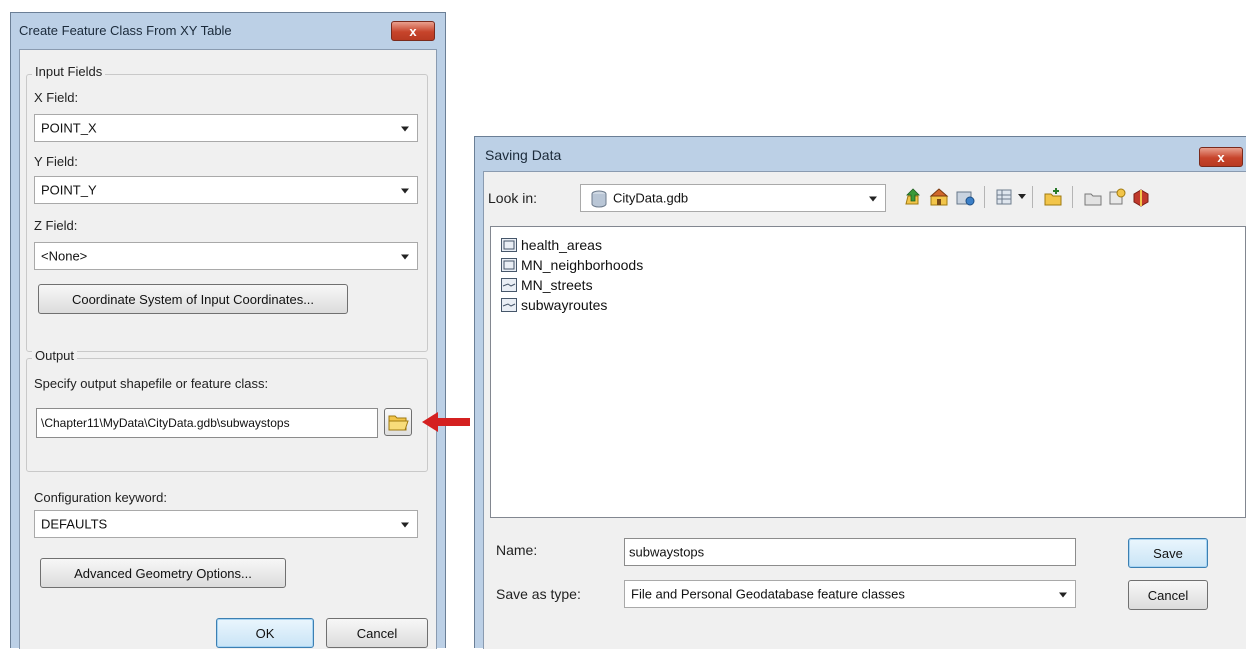 This screenshot has height=649, width=1246. What do you see at coordinates (860, 154) in the screenshot?
I see `title-bar` at bounding box center [860, 154].